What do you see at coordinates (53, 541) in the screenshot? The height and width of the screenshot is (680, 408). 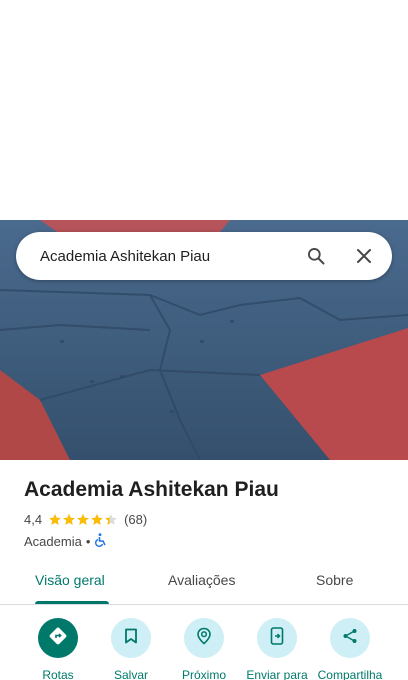 I see `place-category: Academia` at bounding box center [53, 541].